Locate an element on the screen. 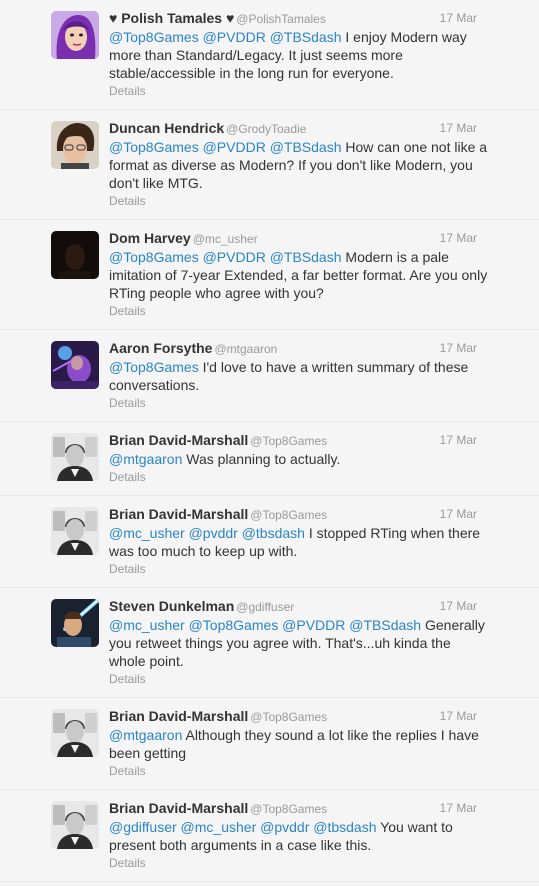  tweet-header: ♥ Polish Tamales ♥ @PolishTamales 17 Mar is located at coordinates (318, 18).